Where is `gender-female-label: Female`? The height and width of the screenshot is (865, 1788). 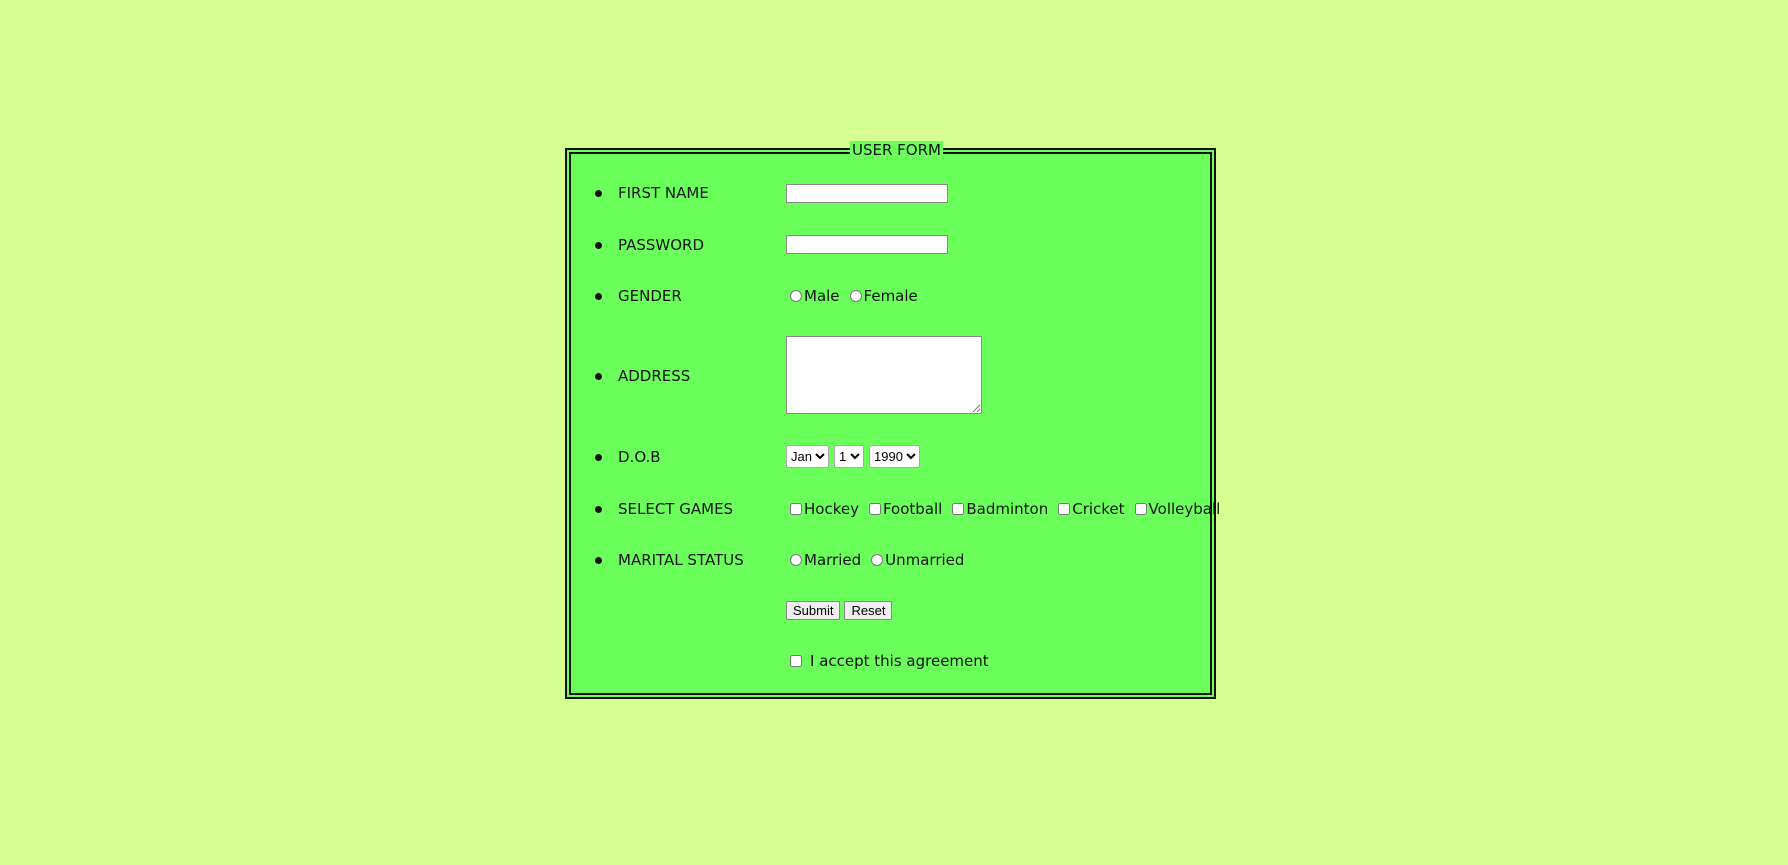
gender-female-label: Female is located at coordinates (890, 296).